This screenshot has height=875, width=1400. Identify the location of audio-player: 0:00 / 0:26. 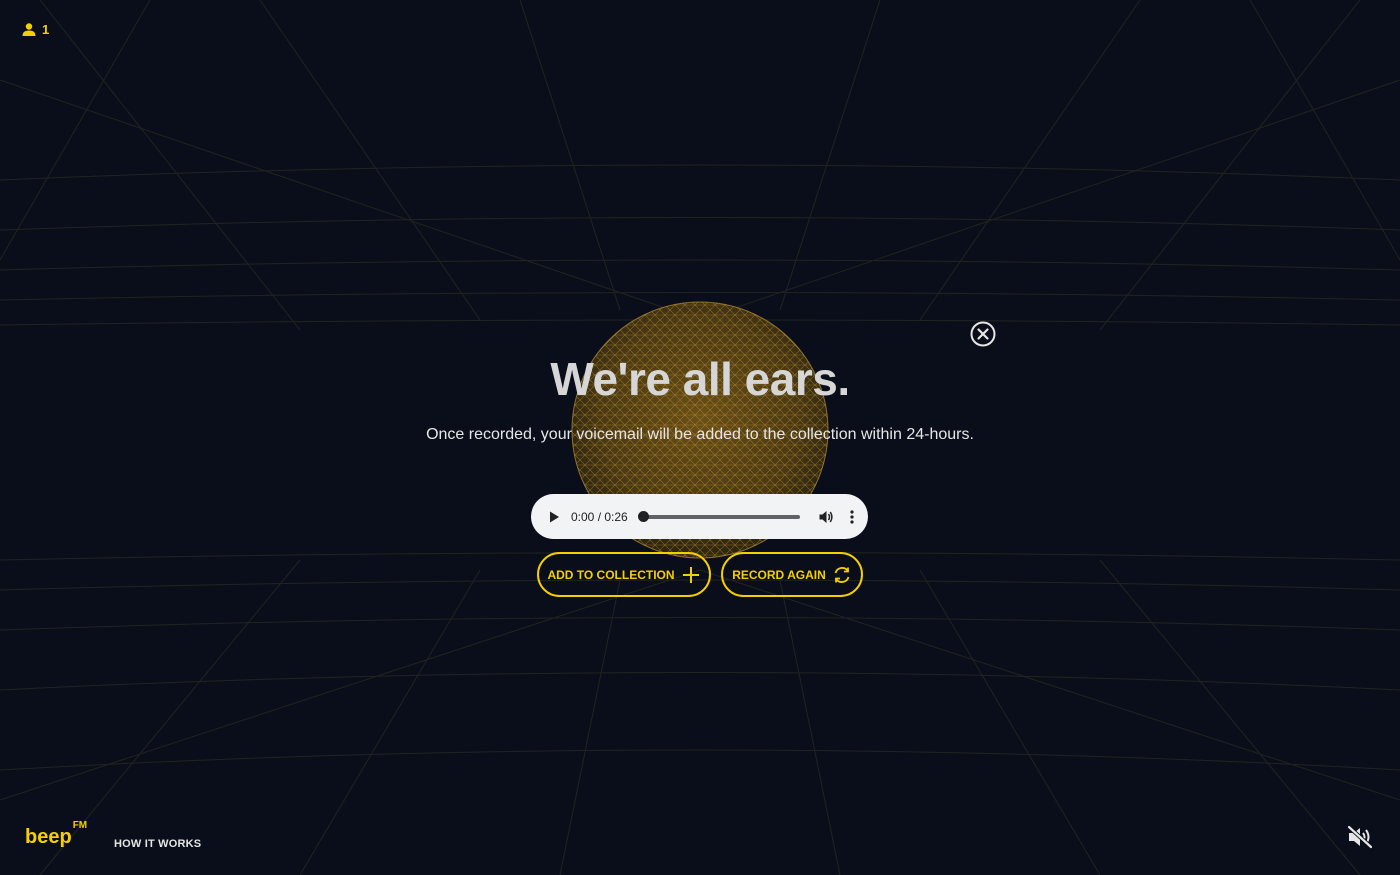
(699, 516).